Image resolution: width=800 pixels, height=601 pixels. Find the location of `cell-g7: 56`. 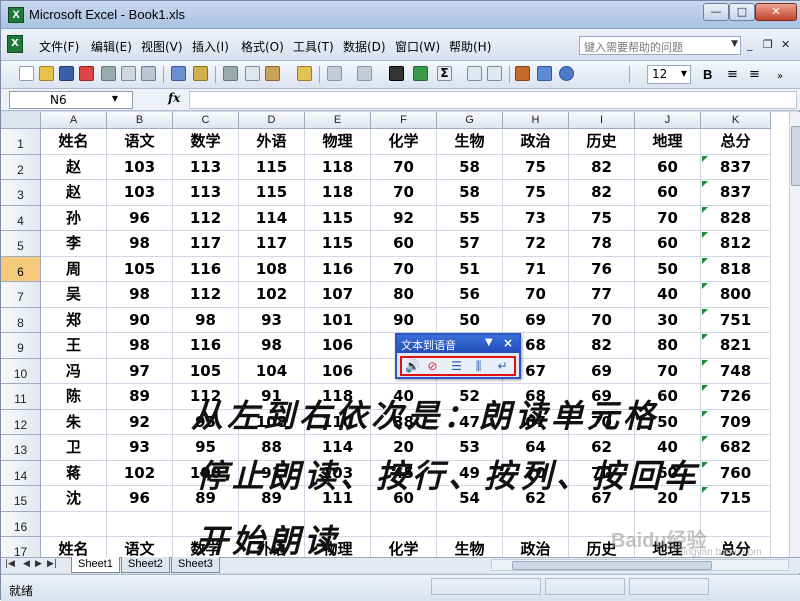

cell-g7: 56 is located at coordinates (470, 295).